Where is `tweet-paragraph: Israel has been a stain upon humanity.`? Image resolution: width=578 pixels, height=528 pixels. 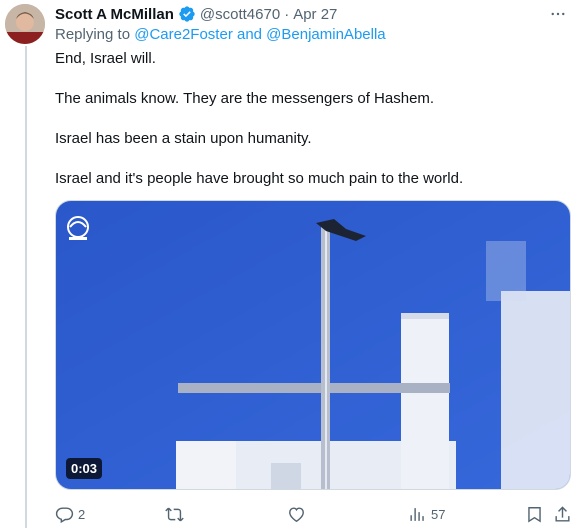 tweet-paragraph: Israel has been a stain upon humanity. is located at coordinates (183, 138).